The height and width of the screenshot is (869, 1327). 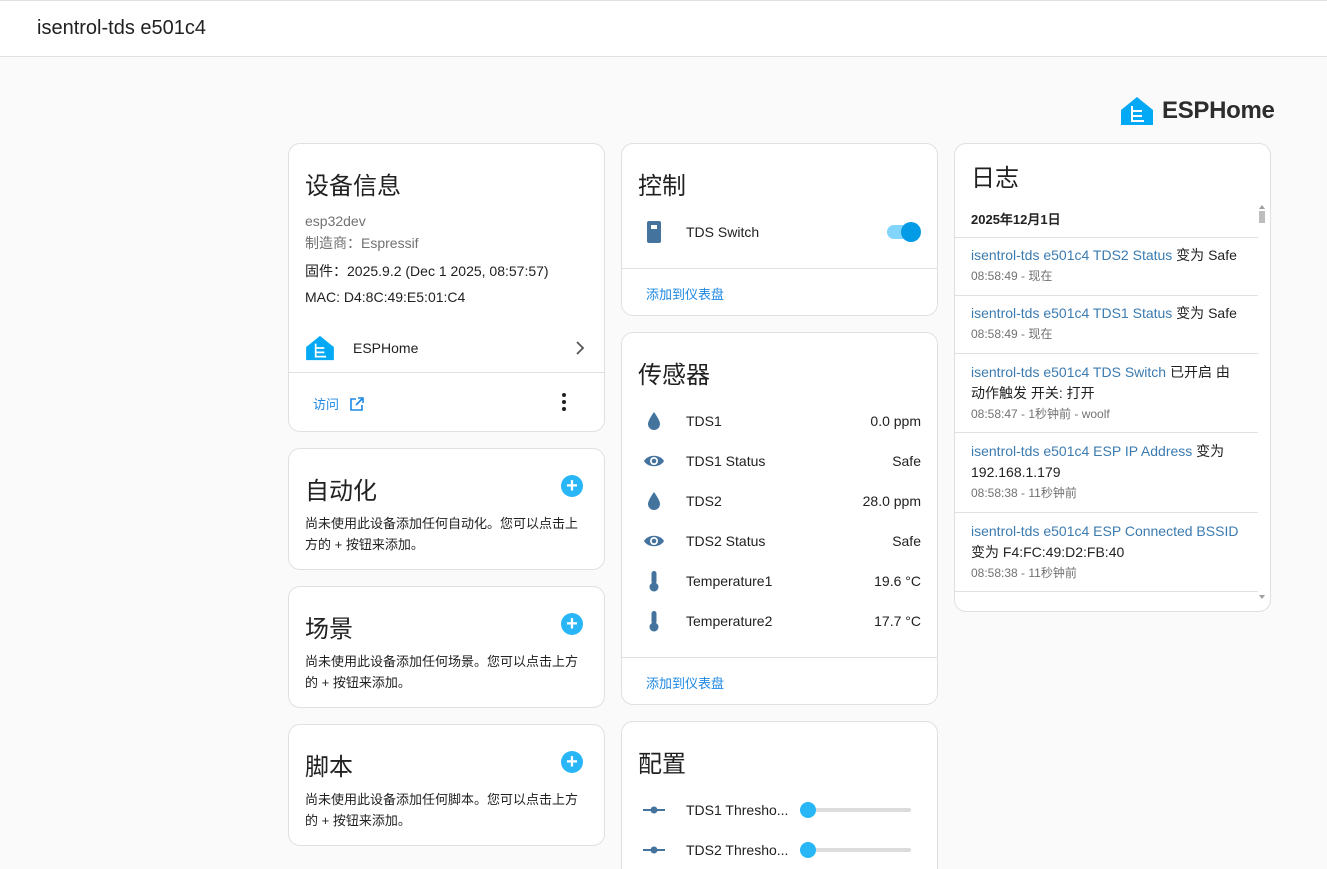 I want to click on logbook-title: 日志, so click(x=995, y=178).